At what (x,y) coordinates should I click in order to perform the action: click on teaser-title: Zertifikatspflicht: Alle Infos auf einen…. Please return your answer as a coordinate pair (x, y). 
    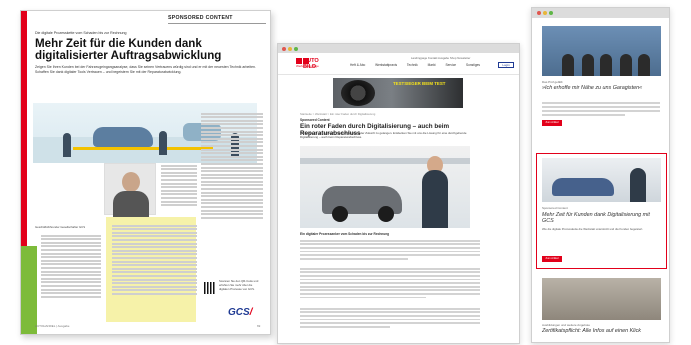
    Looking at the image, I should click on (602, 331).